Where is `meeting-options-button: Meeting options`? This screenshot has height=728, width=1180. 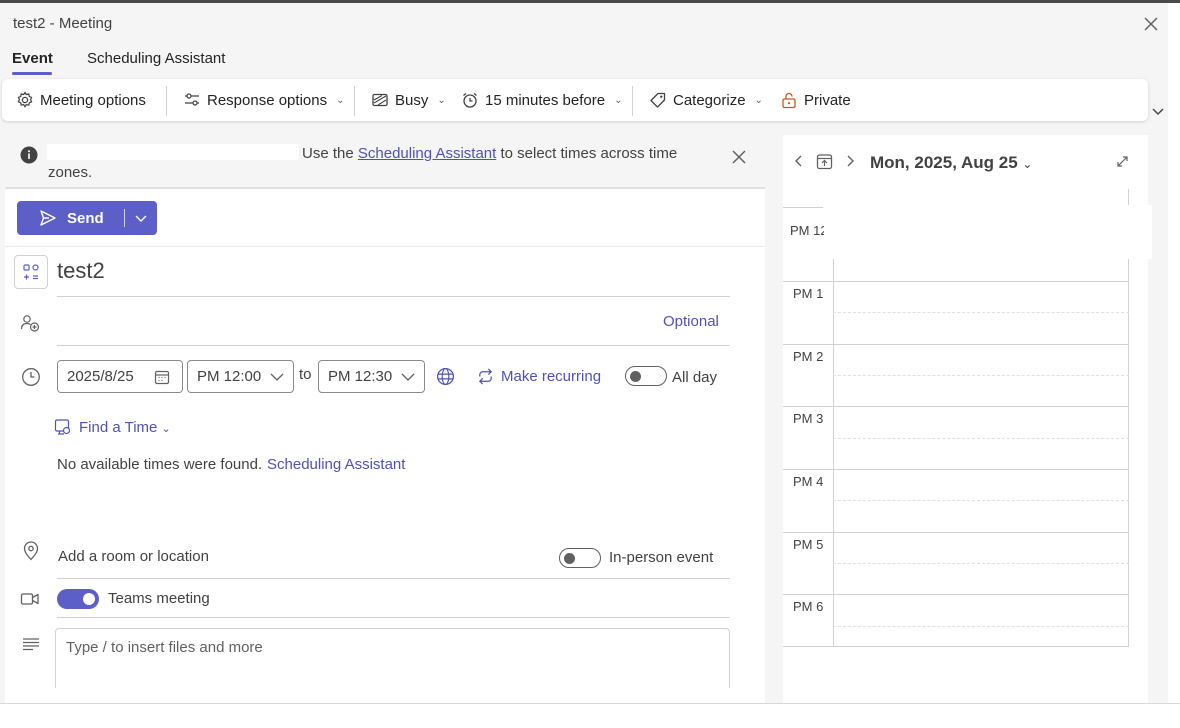 meeting-options-button: Meeting options is located at coordinates (81, 100).